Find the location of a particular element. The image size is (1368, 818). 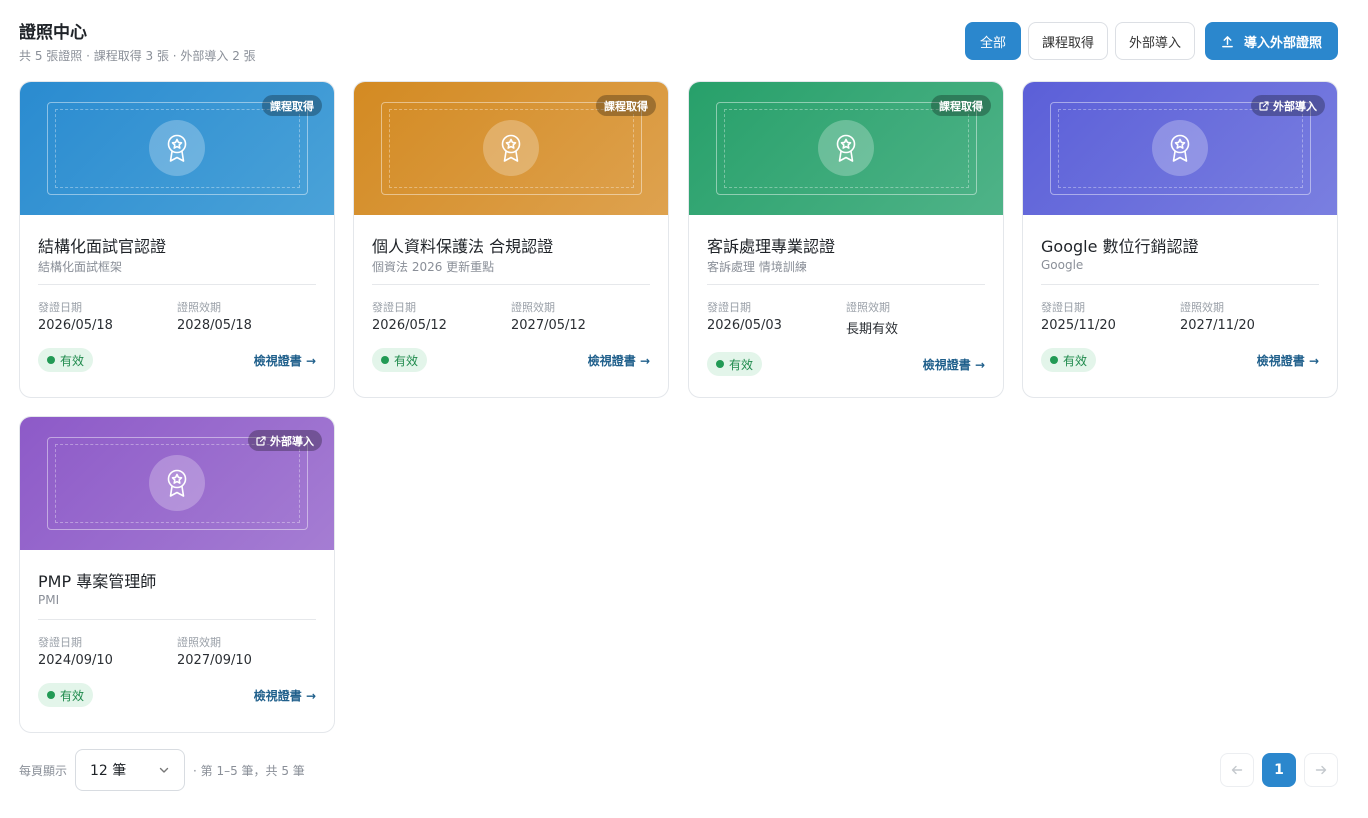

certificate-dates: 發證日期 2025/11/20 證照效期 2027/11/20 is located at coordinates (1180, 316).